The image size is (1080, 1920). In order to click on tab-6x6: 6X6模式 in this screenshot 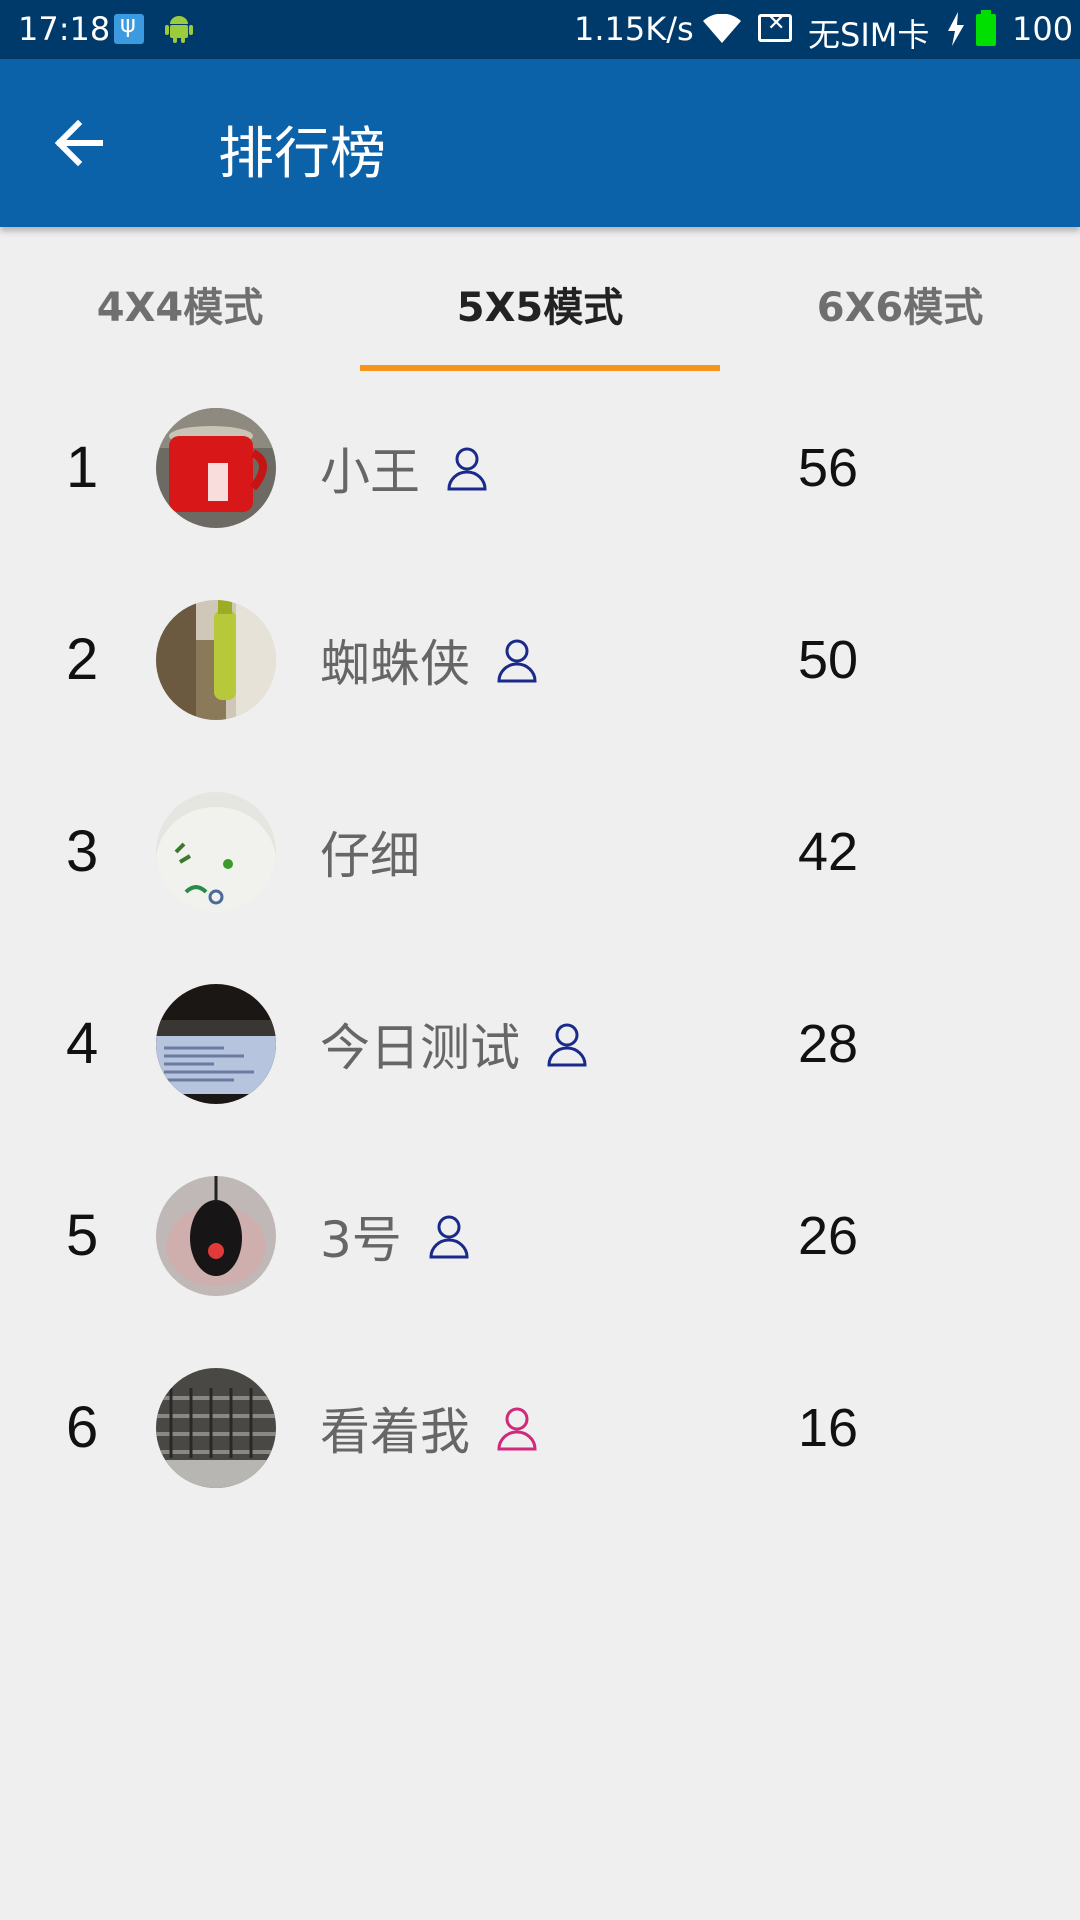, I will do `click(900, 299)`.